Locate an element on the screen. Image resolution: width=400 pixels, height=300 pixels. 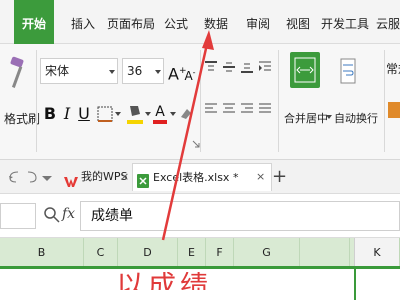
merge-center-dropdown-icon is located at coordinates (329, 117).